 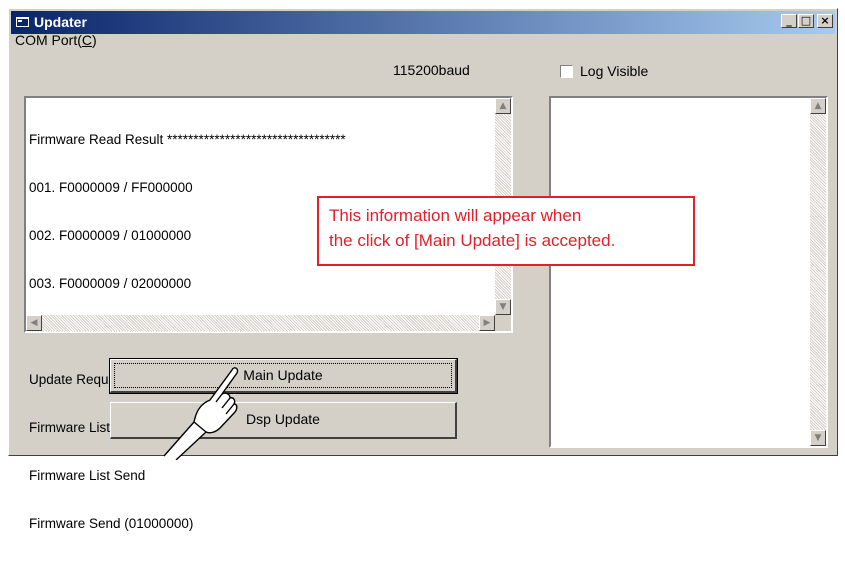 I want to click on scroll-right-icon: ▶, so click(x=487, y=323).